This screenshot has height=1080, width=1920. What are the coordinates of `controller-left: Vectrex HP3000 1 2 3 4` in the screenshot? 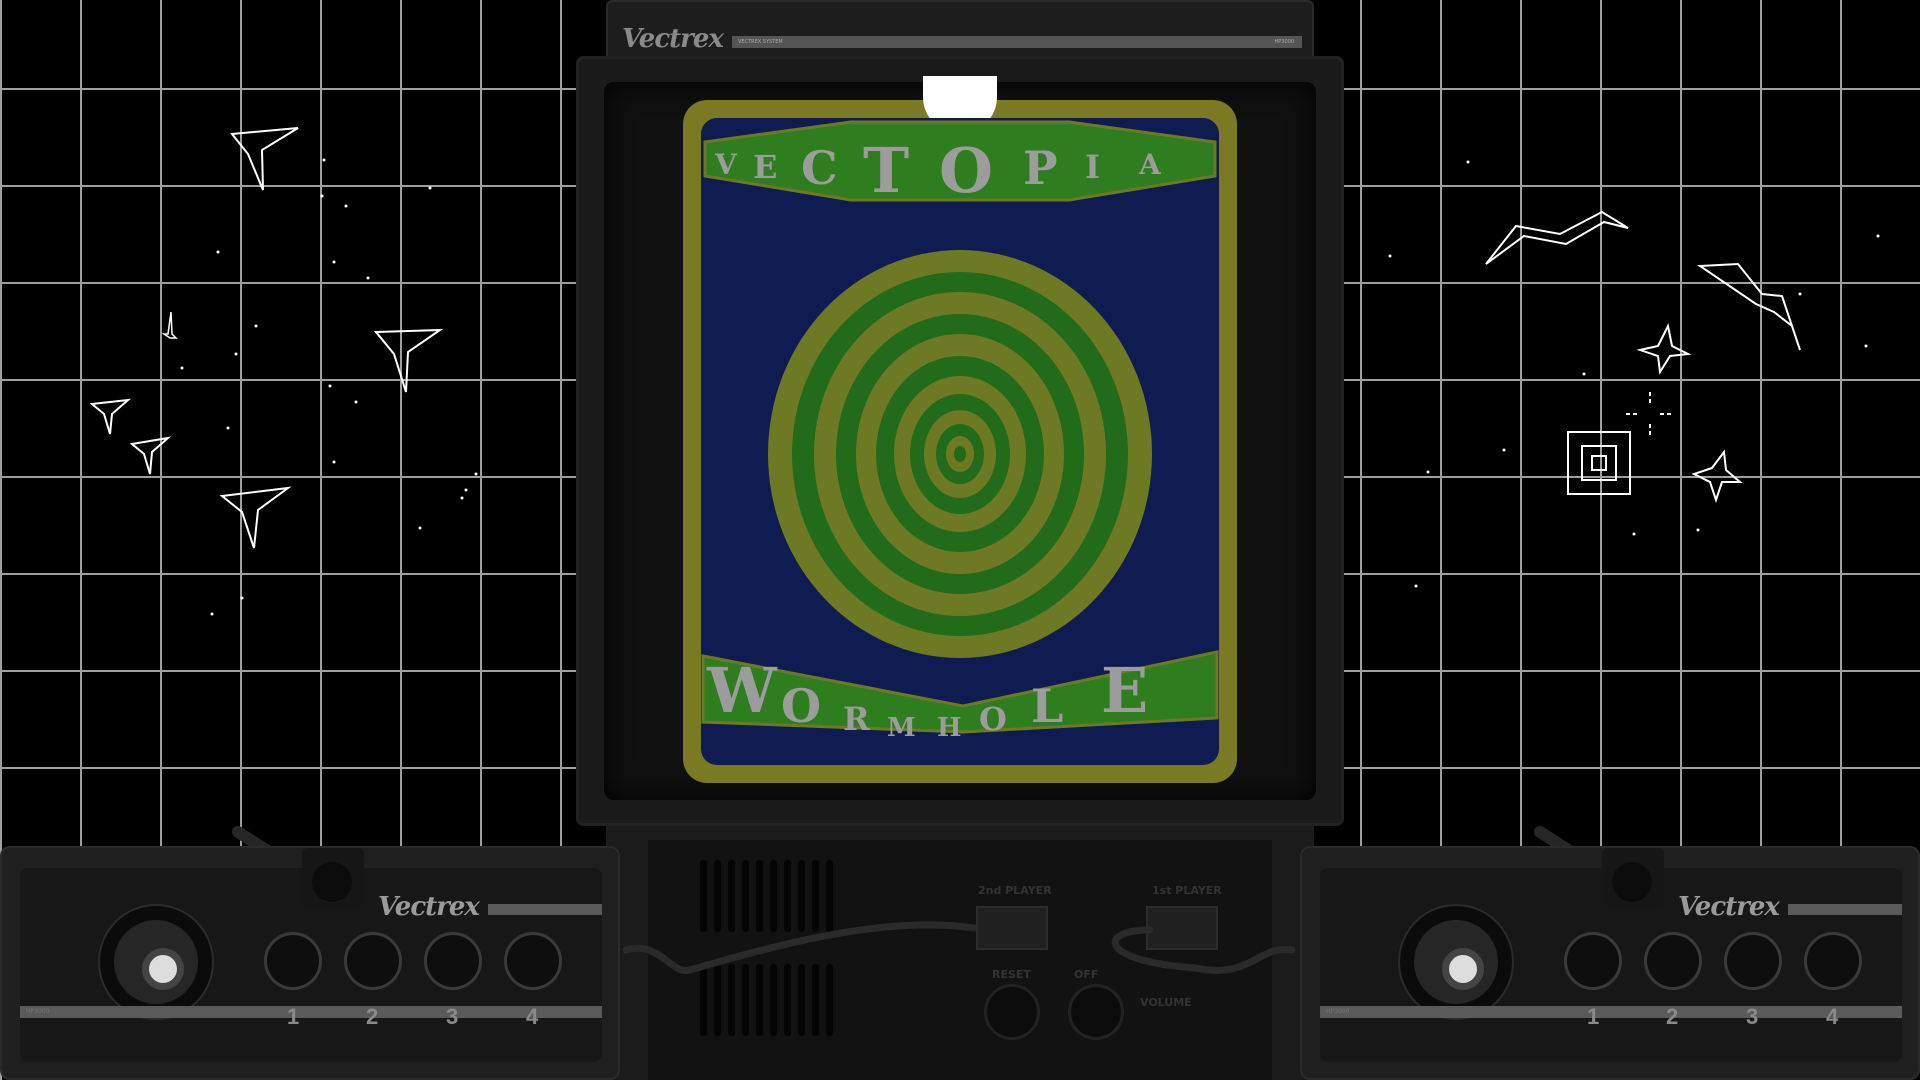 It's located at (310, 963).